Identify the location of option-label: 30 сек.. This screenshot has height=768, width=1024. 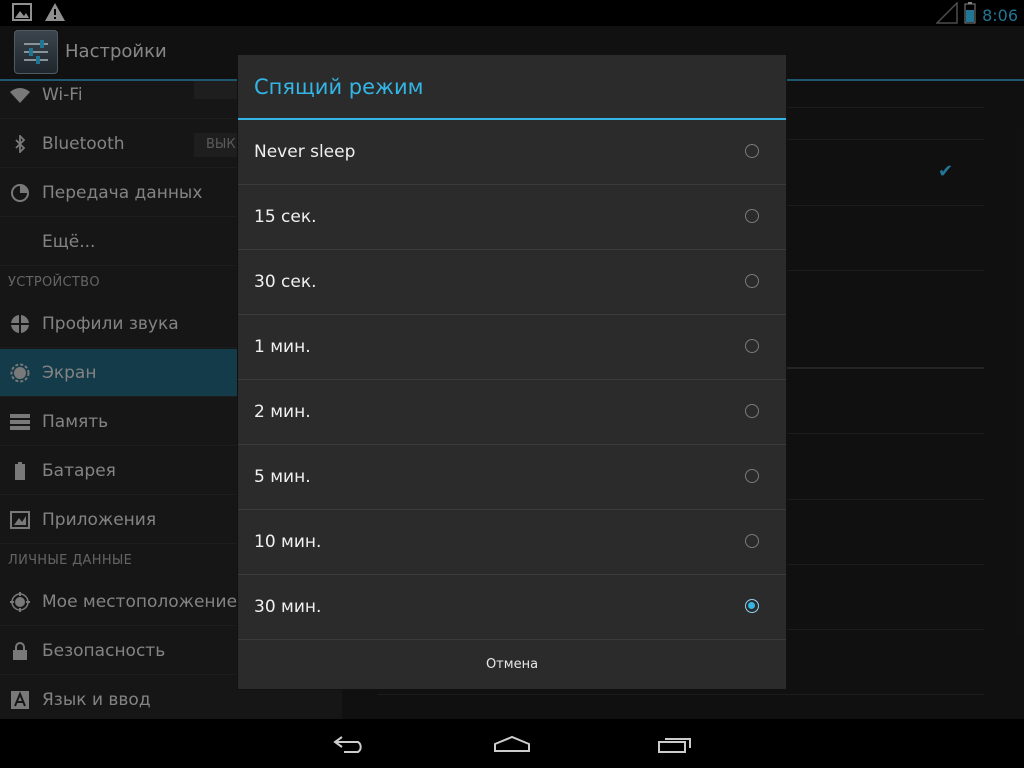
(285, 282).